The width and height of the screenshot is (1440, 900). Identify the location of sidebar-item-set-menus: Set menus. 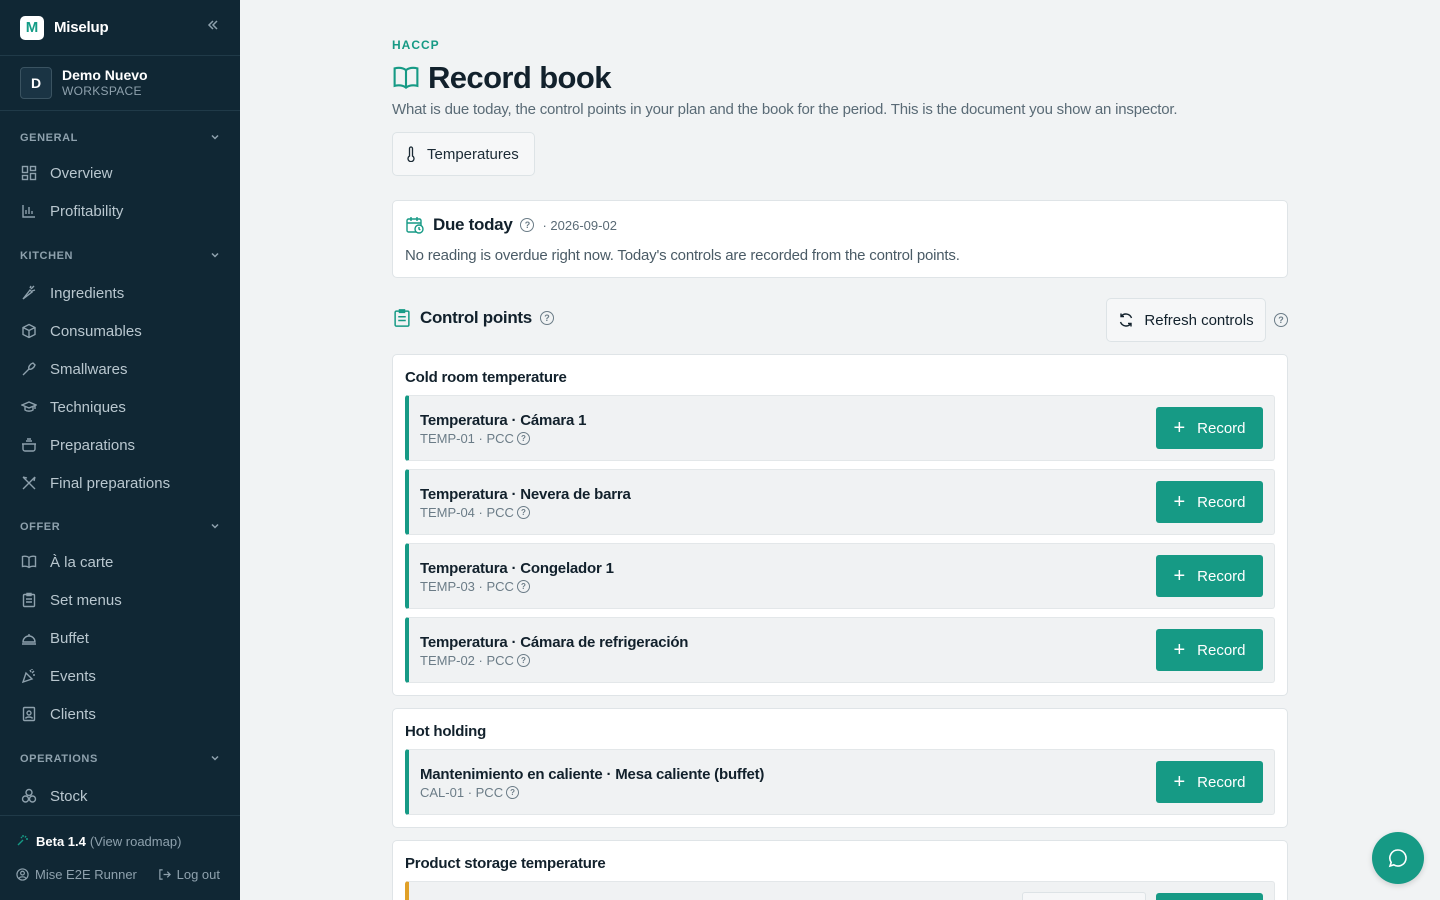
(120, 600).